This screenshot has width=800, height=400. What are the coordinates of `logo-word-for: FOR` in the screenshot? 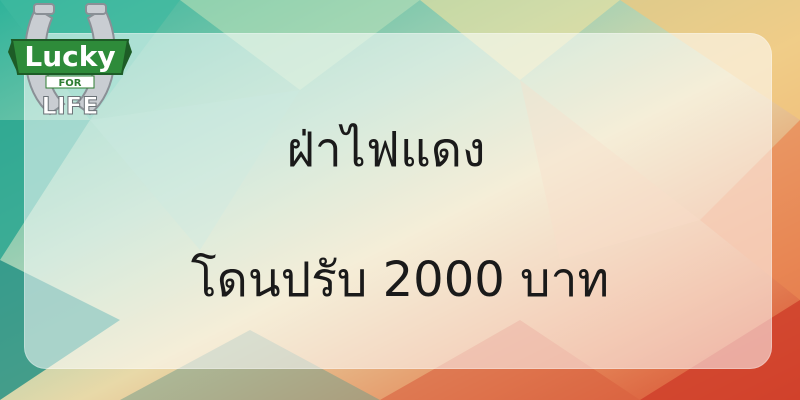 It's located at (69, 83).